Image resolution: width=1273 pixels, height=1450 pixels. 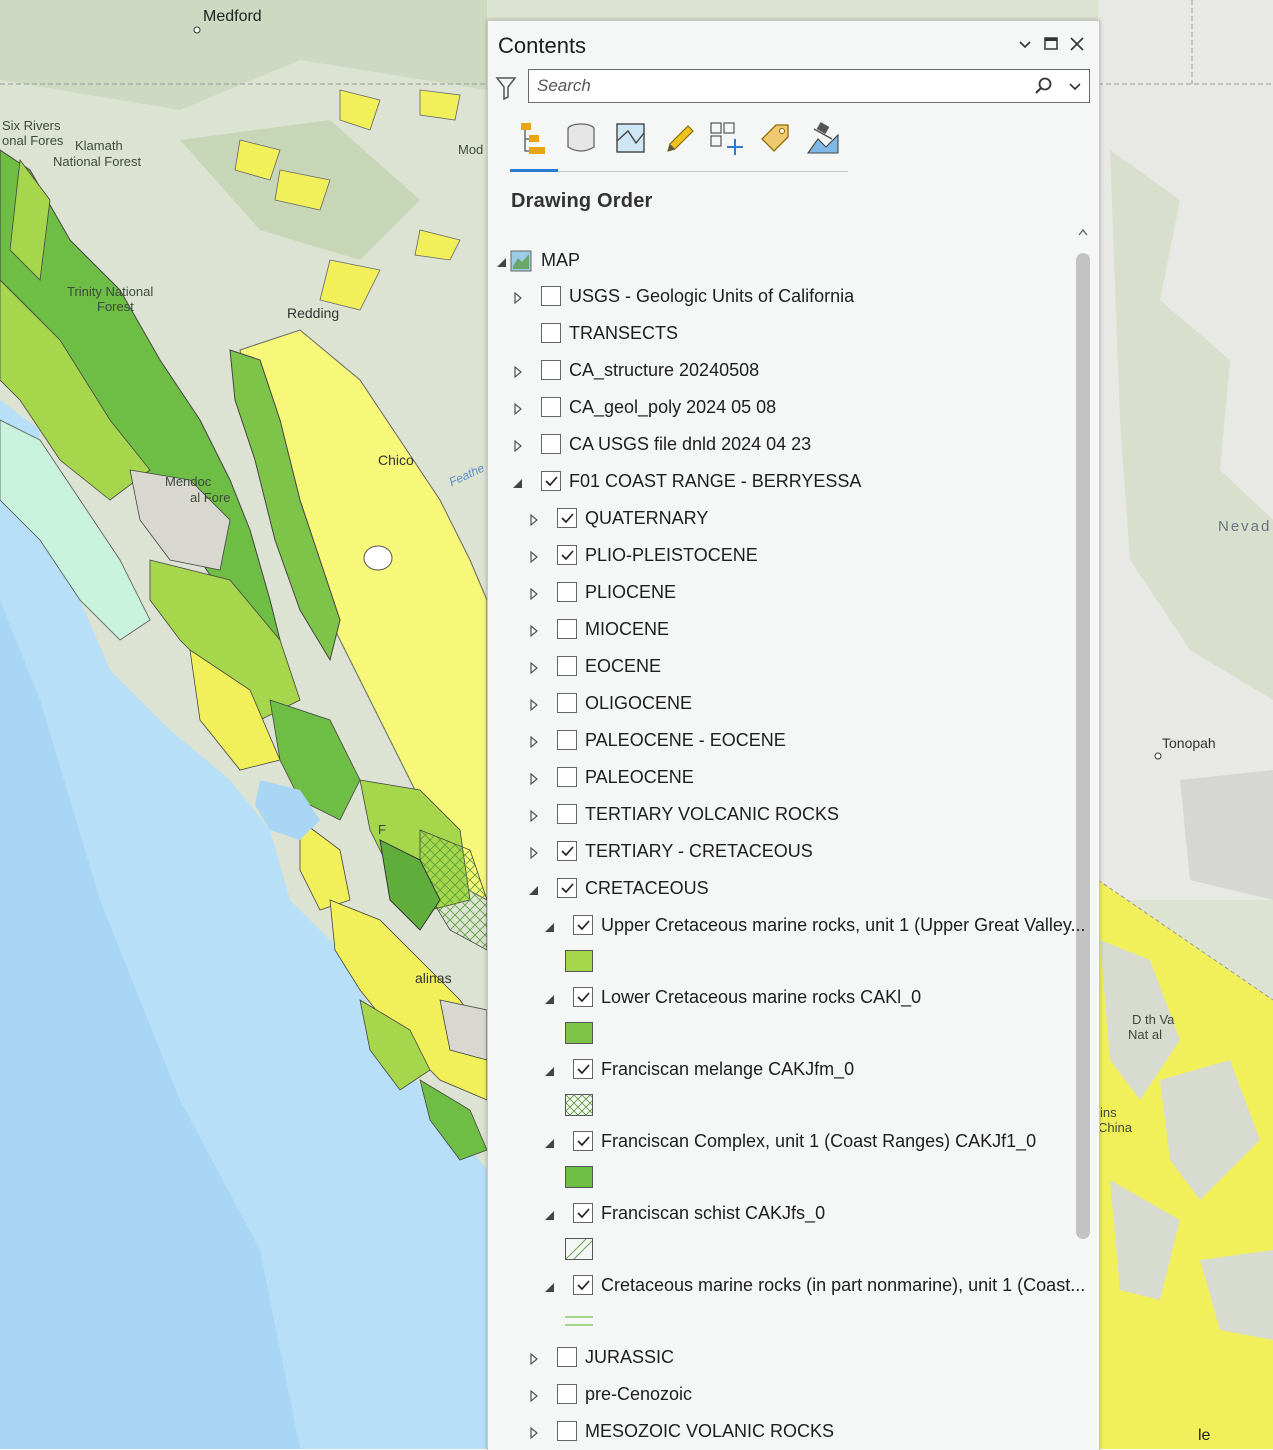 I want to click on layer-row: PALEOCENE, so click(x=778, y=779).